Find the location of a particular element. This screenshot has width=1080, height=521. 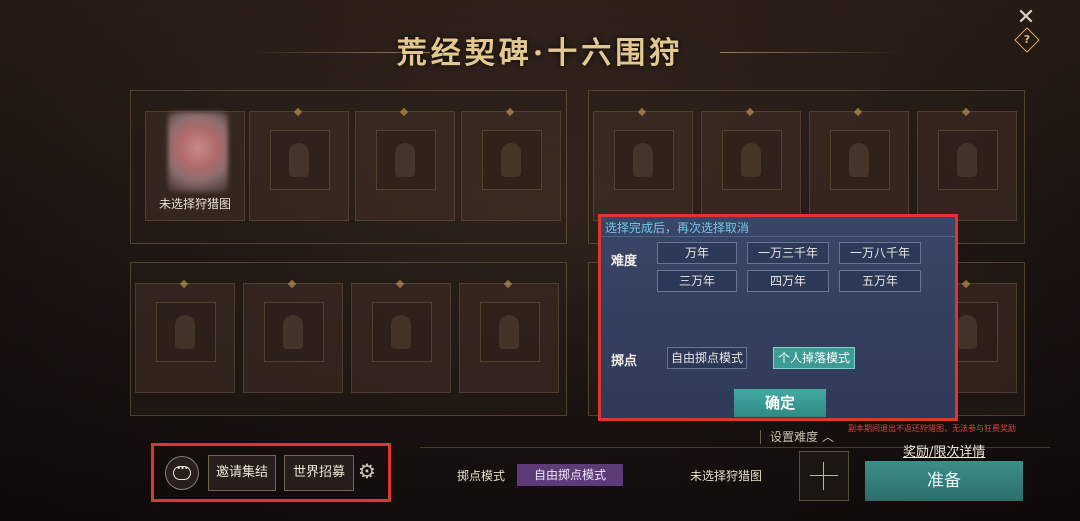

drop-label: 掷点 is located at coordinates (624, 361).